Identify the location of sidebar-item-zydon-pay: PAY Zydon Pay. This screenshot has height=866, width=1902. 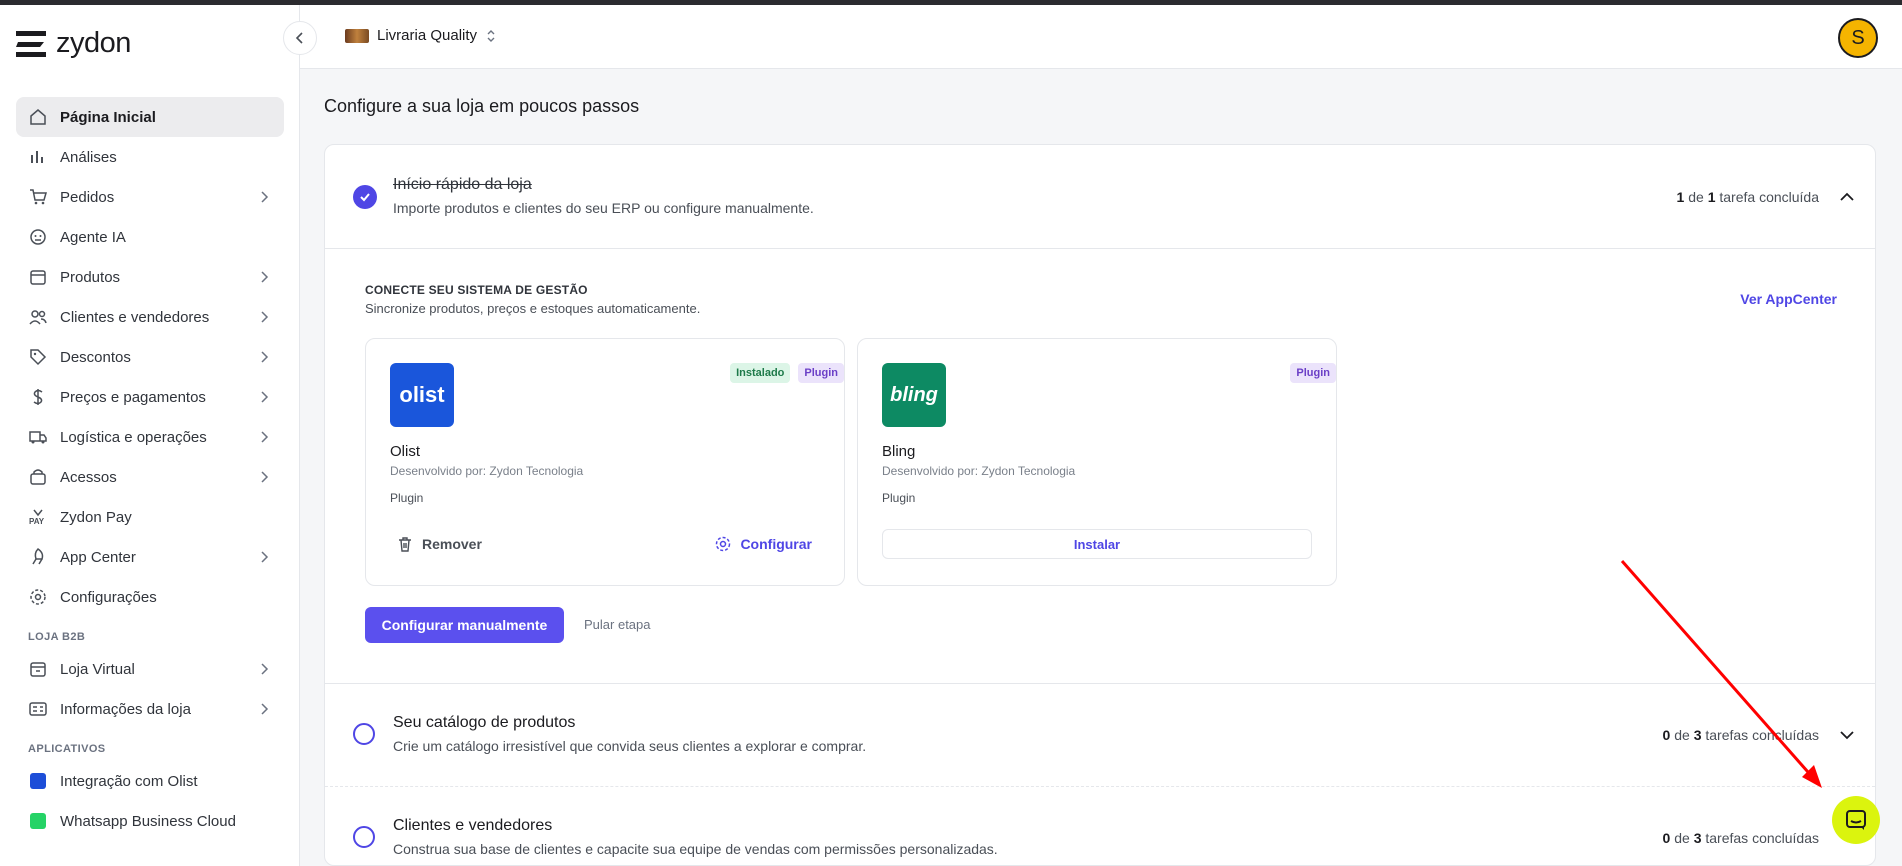
(150, 517).